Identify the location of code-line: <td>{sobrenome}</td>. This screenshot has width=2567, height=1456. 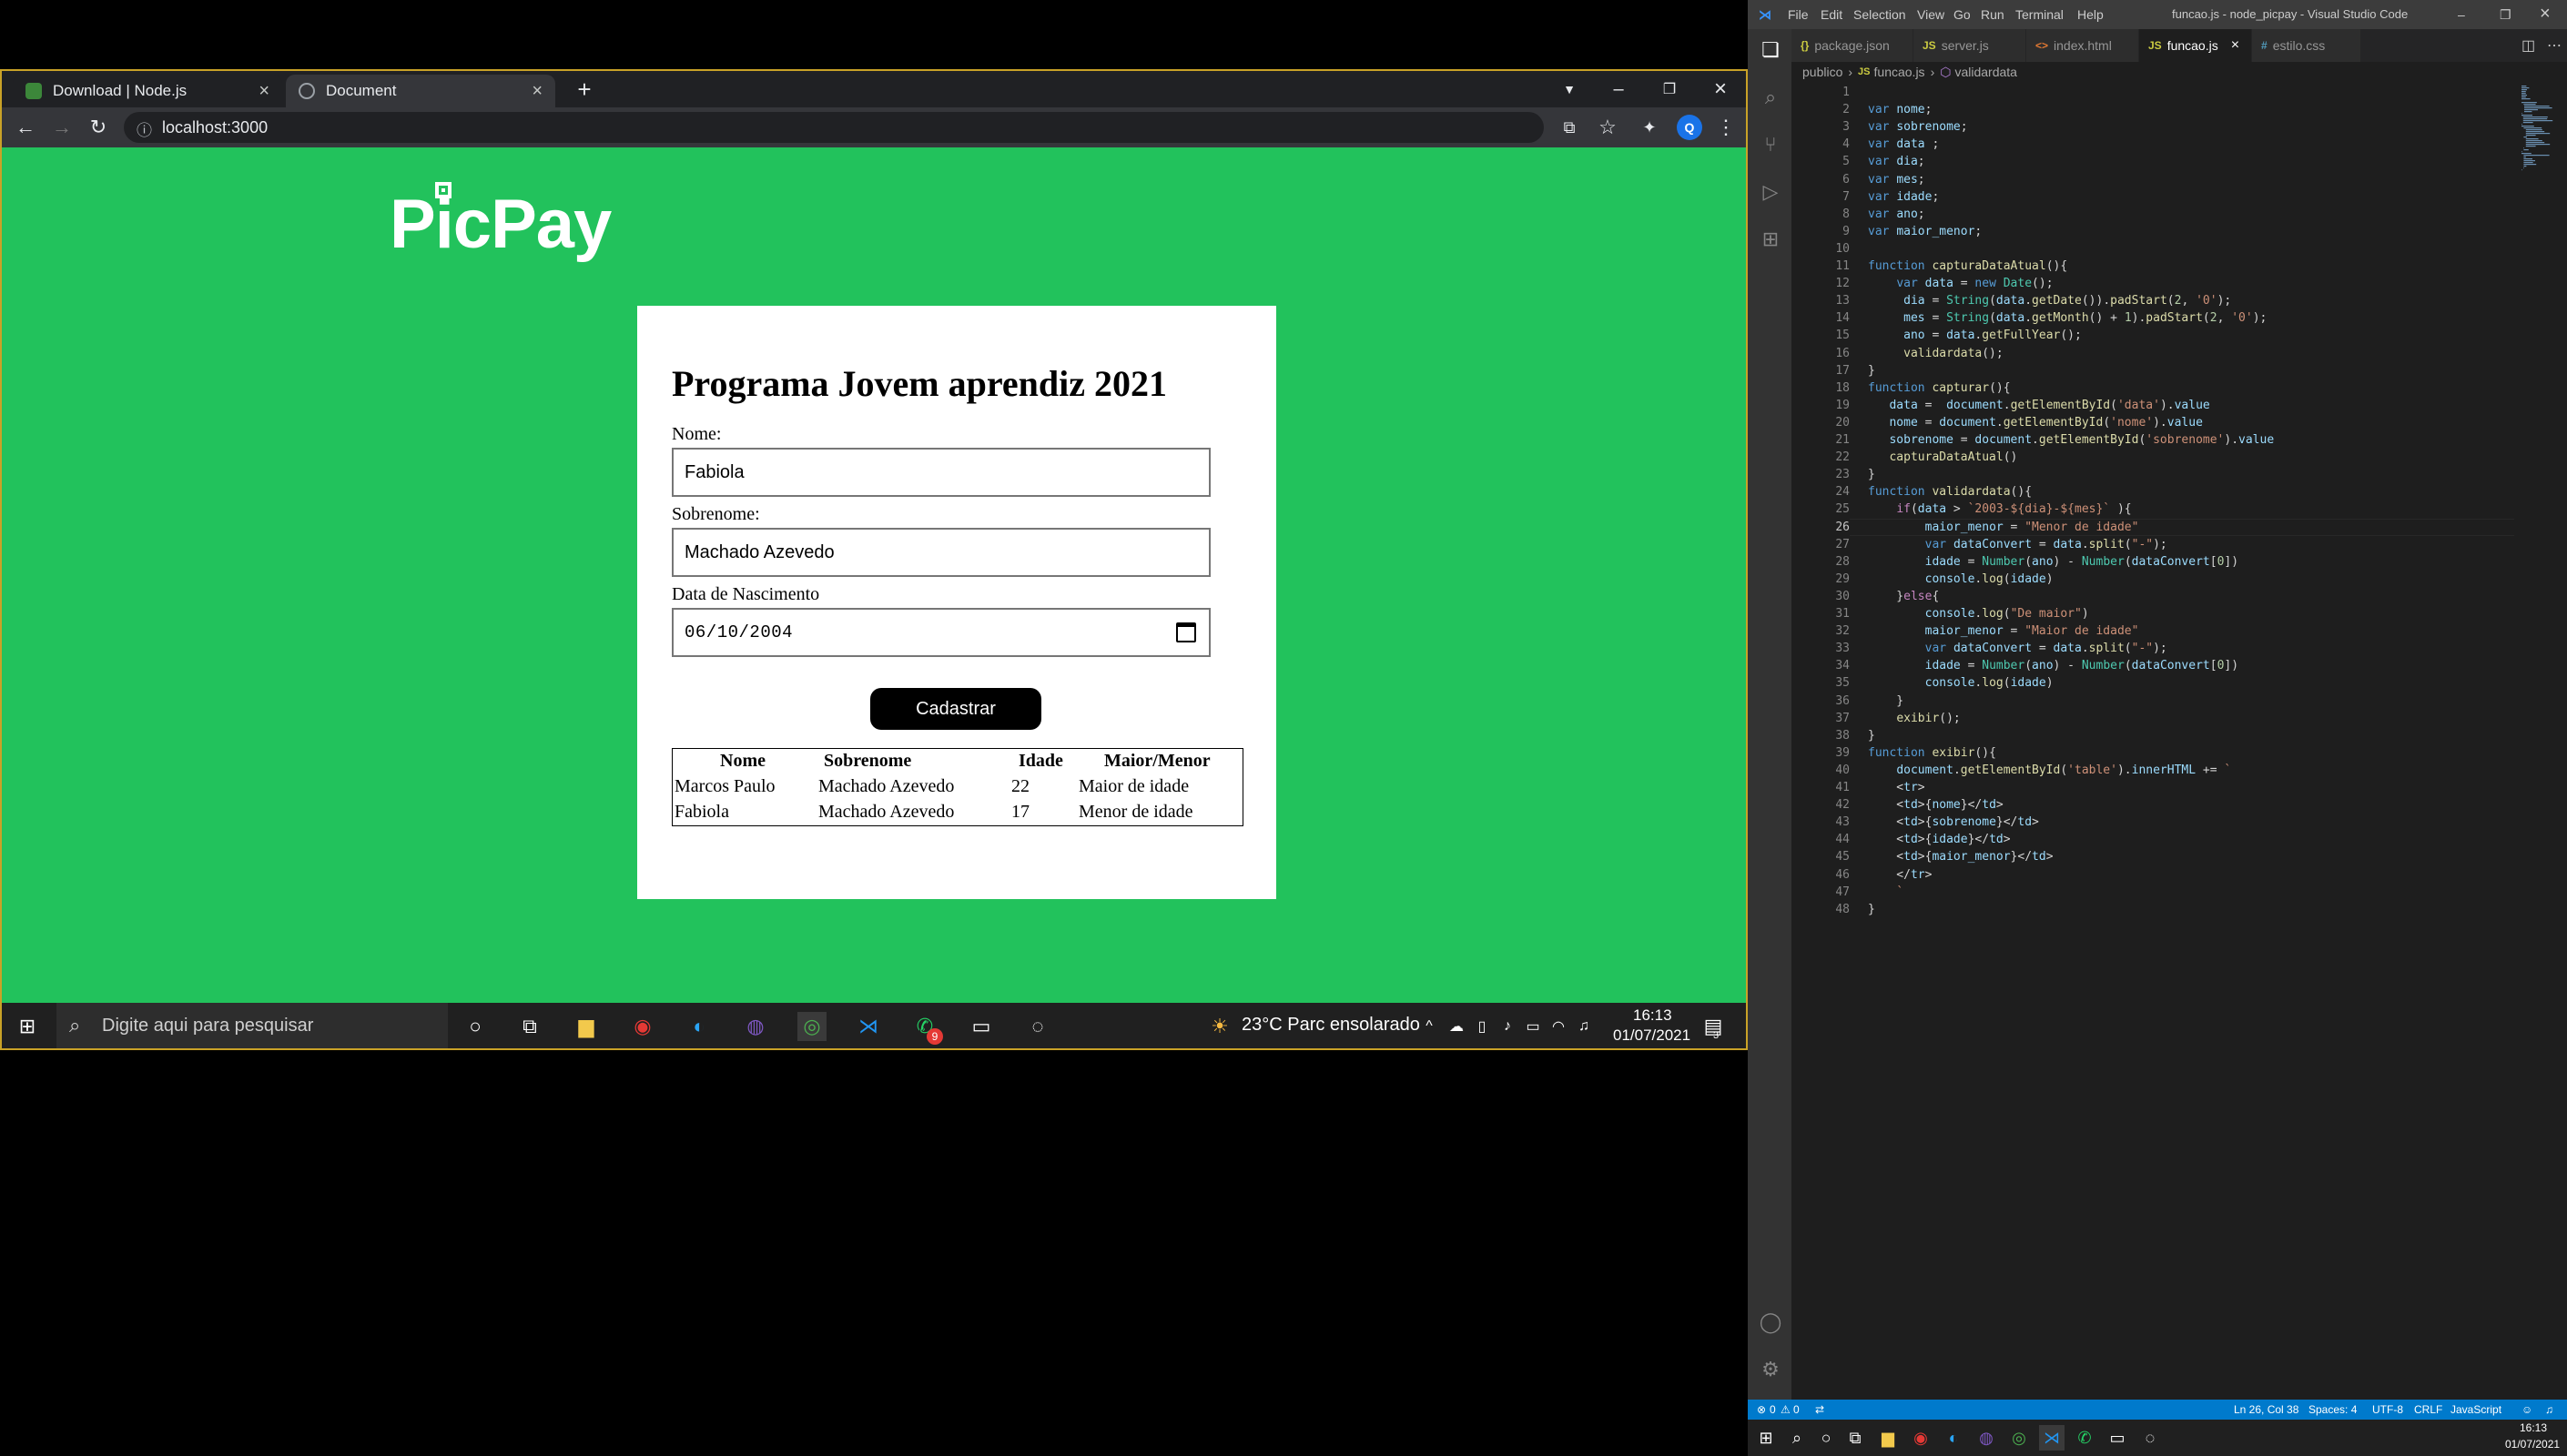
(1954, 822).